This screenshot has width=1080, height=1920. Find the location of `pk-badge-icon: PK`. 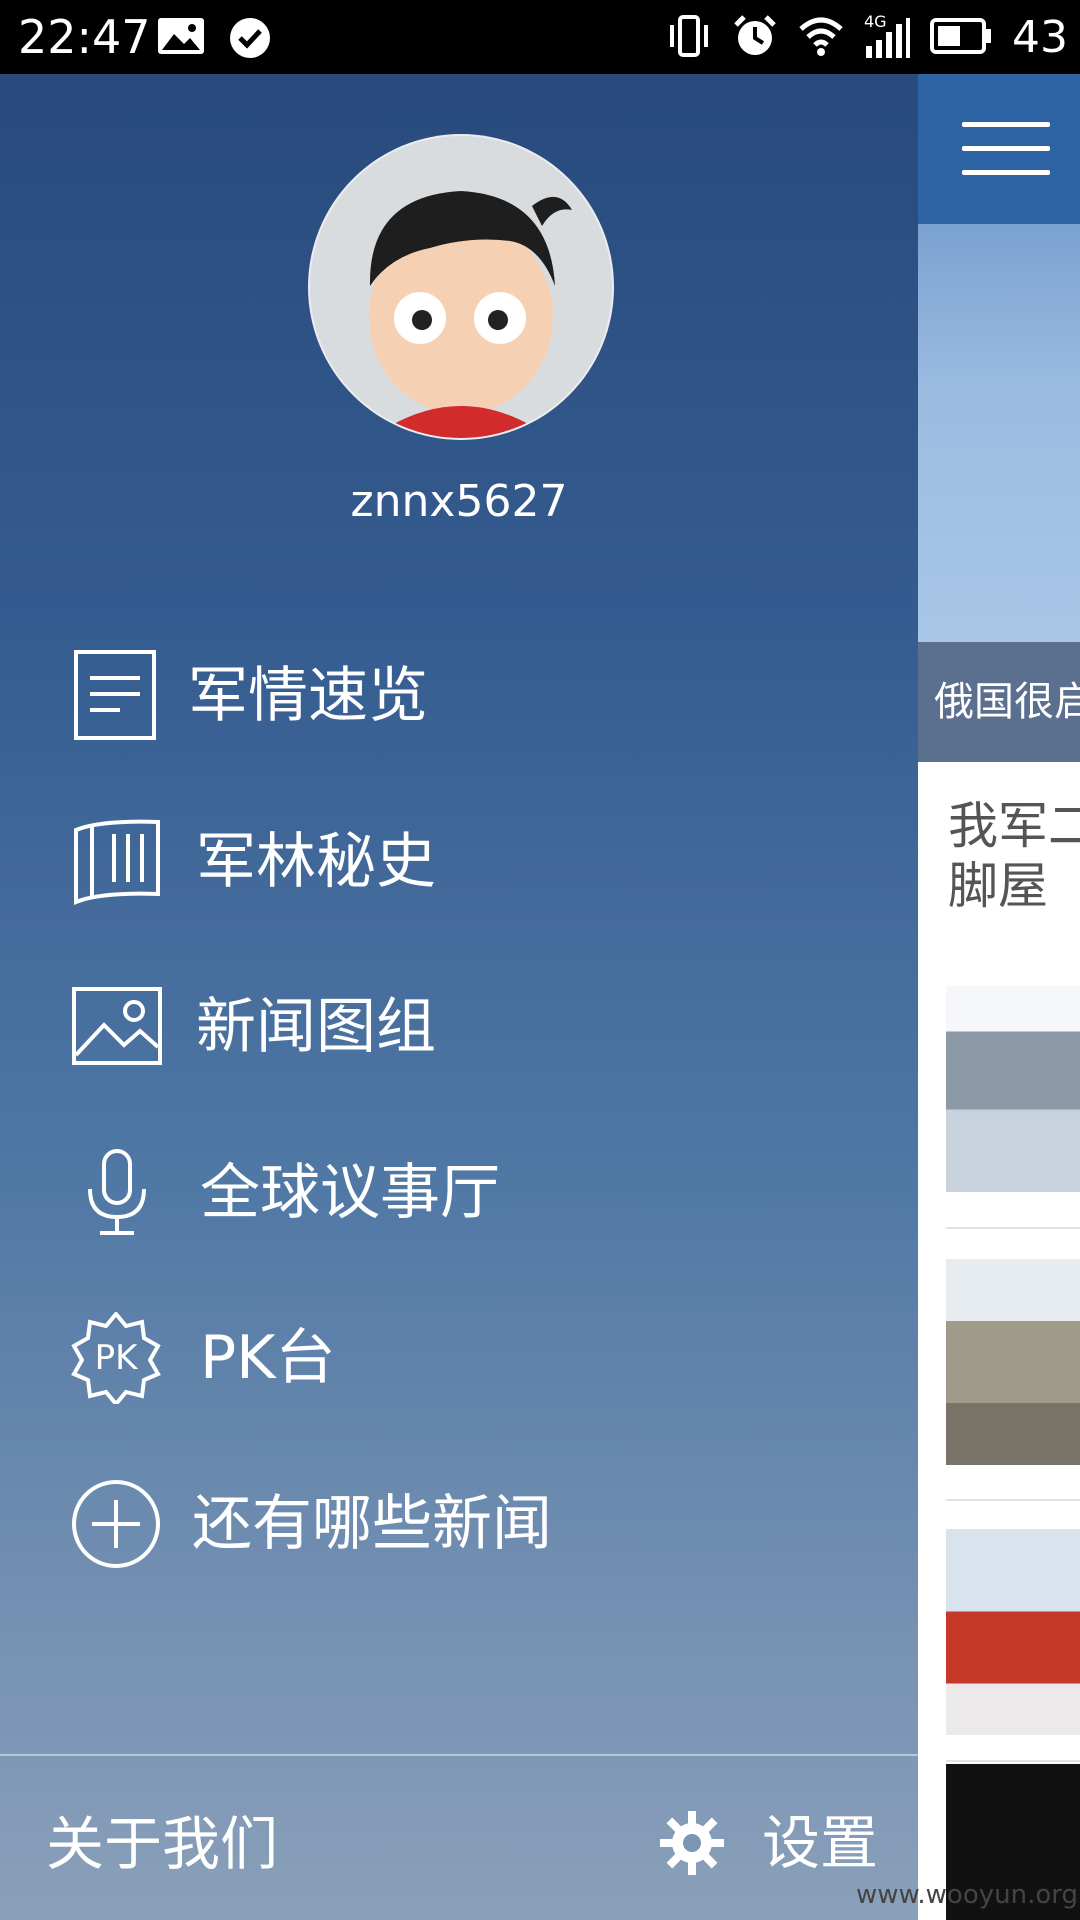

pk-badge-icon: PK is located at coordinates (116, 1359).